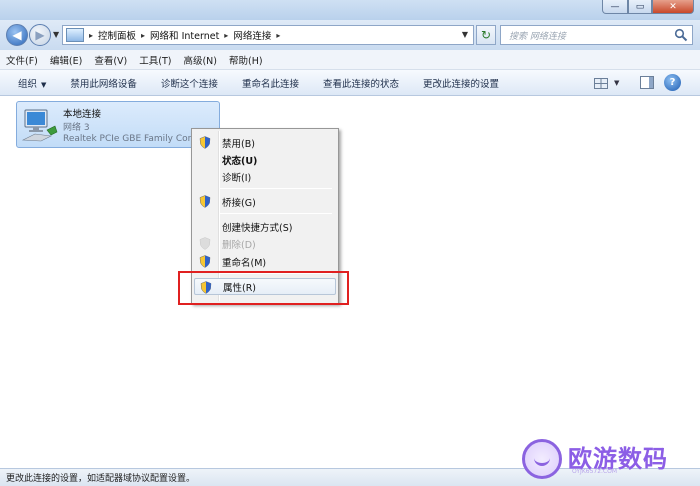 The height and width of the screenshot is (486, 700). Describe the element at coordinates (542, 459) in the screenshot. I see `smiley-logo-icon` at that location.